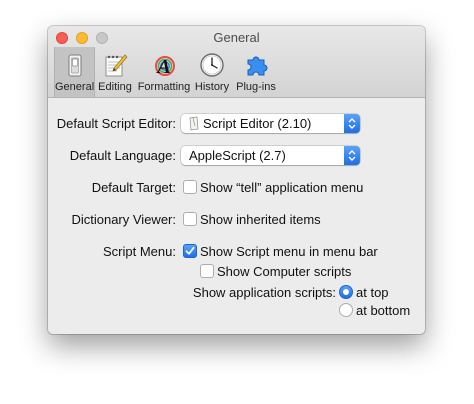 Image resolution: width=474 pixels, height=404 pixels. What do you see at coordinates (257, 66) in the screenshot?
I see `plugins-puzzle-icon` at bounding box center [257, 66].